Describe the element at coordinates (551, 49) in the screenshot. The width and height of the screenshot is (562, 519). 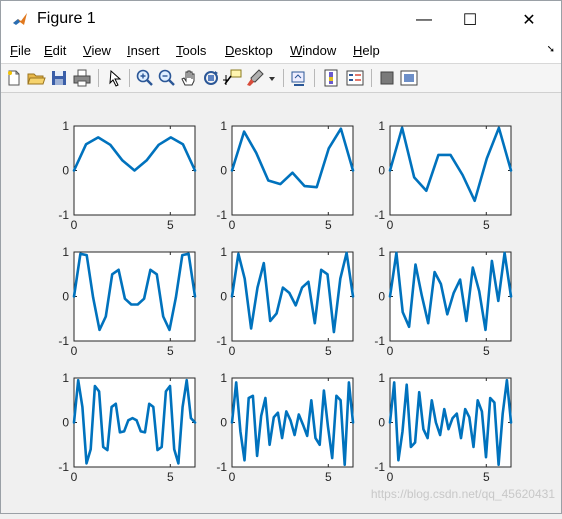
I see `menu-overflow-icon: ➘` at that location.